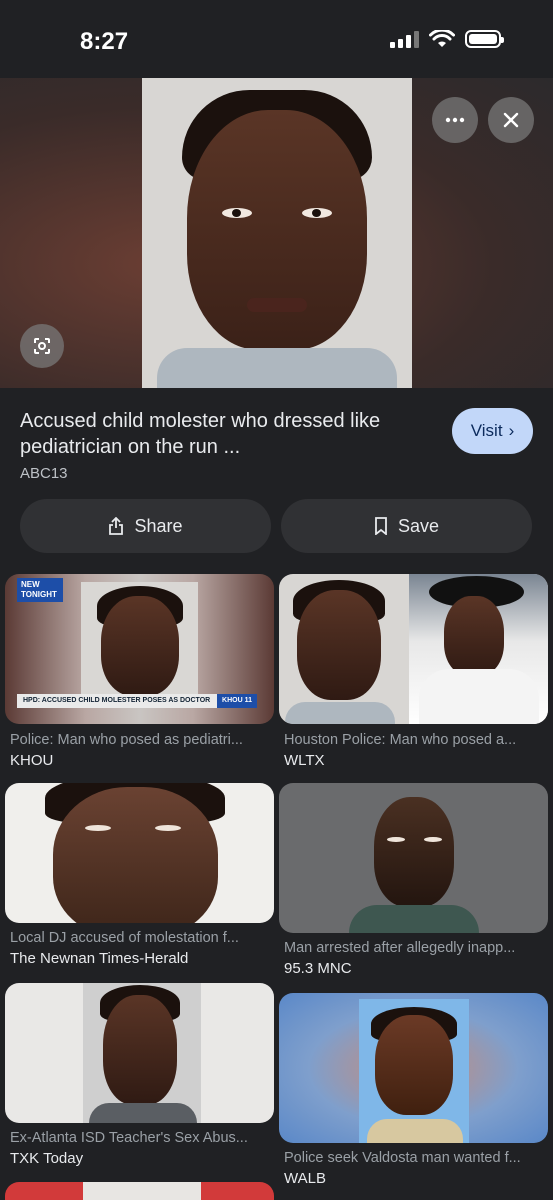  I want to click on status-time: 8:27, so click(104, 41).